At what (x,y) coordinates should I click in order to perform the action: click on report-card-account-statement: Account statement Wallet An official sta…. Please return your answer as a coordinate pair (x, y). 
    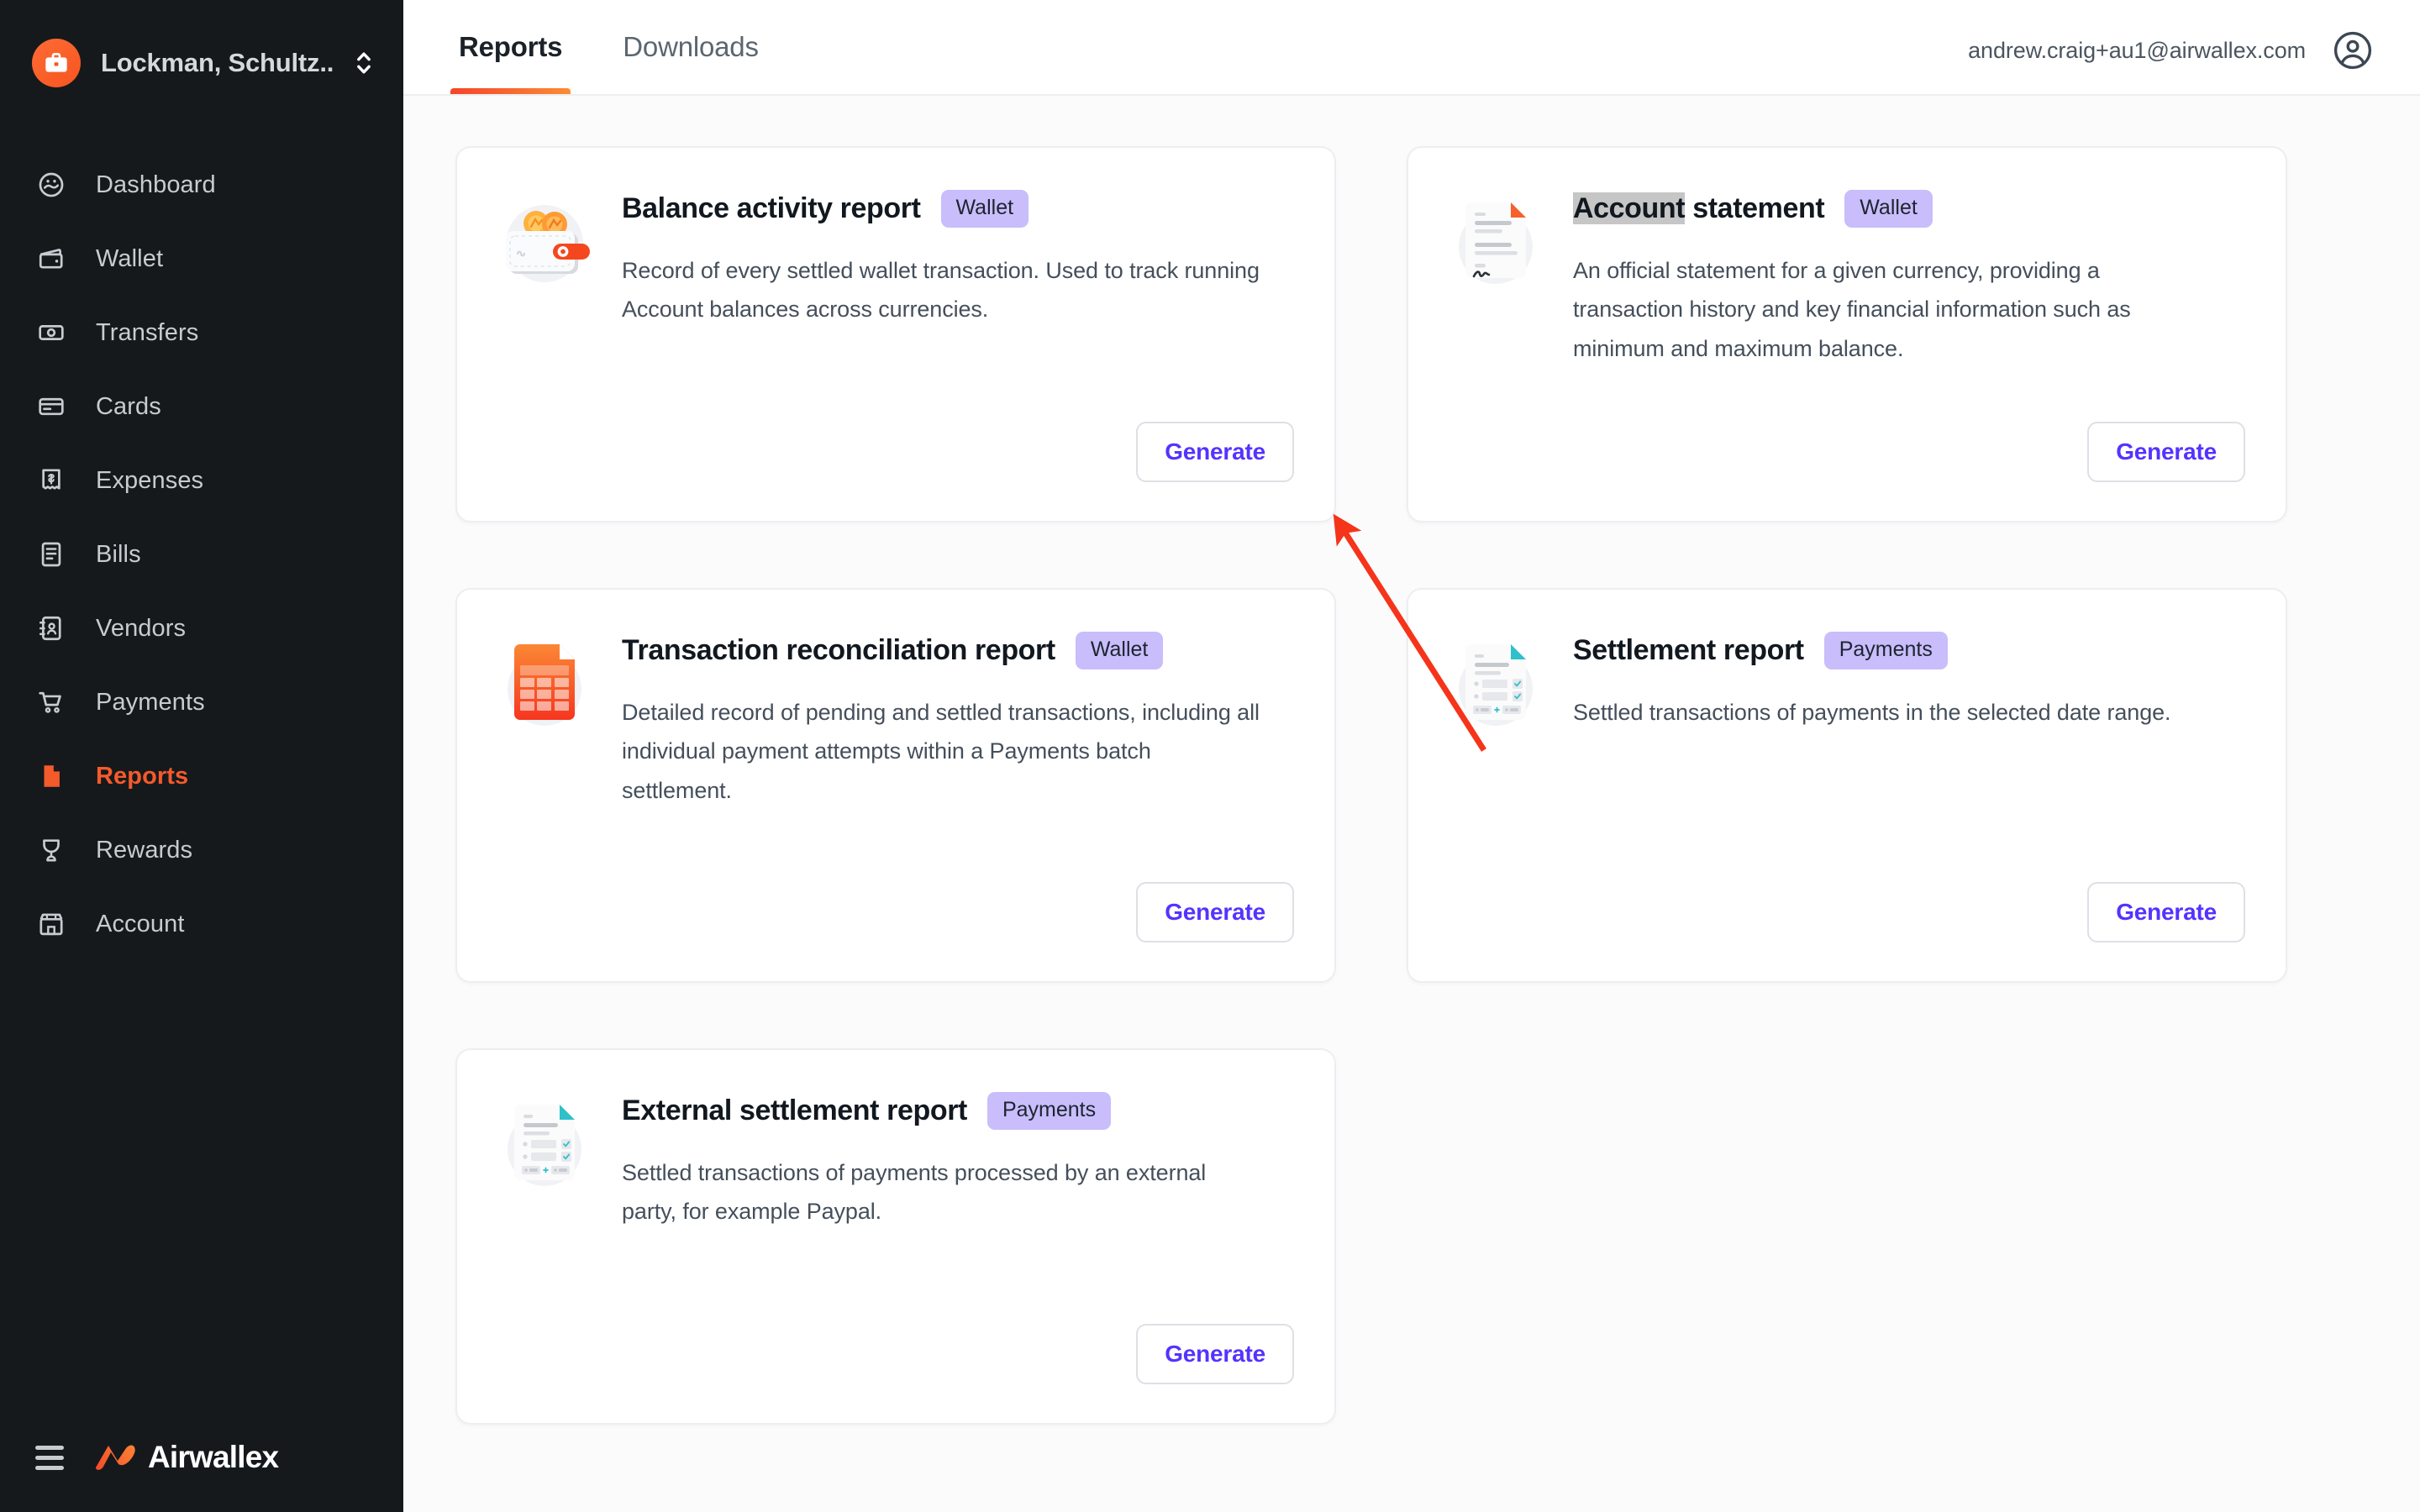
    Looking at the image, I should click on (1847, 334).